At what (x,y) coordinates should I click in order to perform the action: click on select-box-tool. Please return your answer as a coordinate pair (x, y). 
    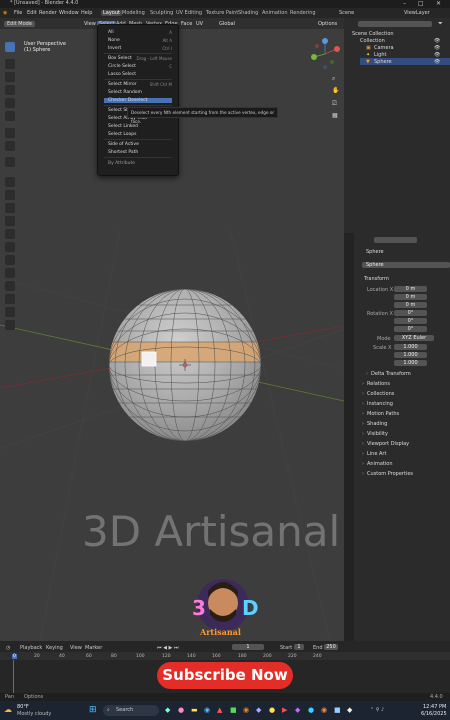
    Looking at the image, I should click on (10, 47).